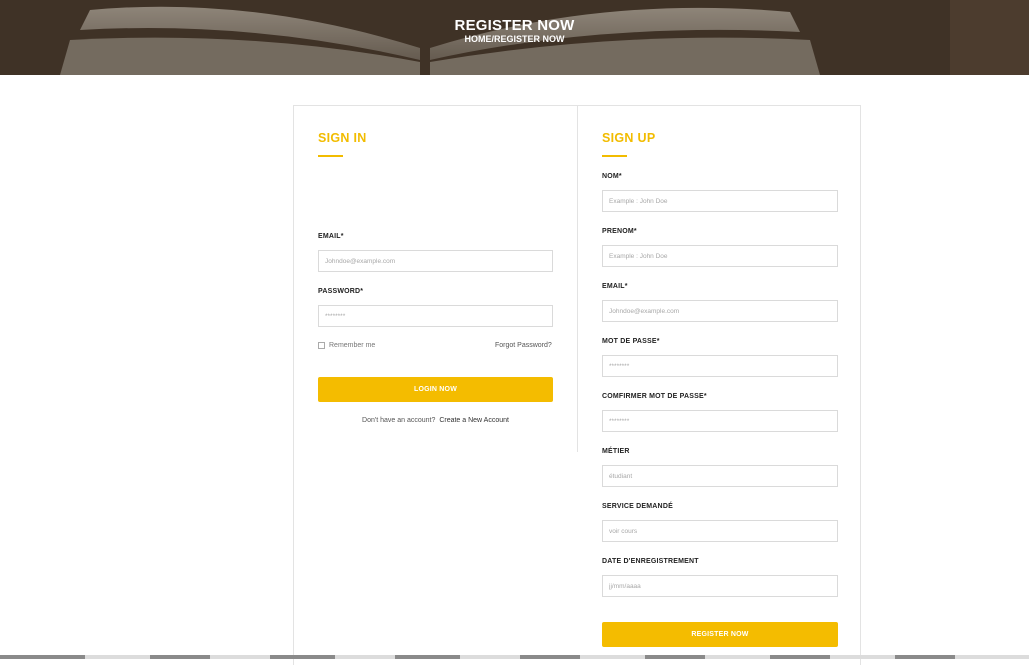  What do you see at coordinates (720, 201) in the screenshot?
I see `signup-nom-input` at bounding box center [720, 201].